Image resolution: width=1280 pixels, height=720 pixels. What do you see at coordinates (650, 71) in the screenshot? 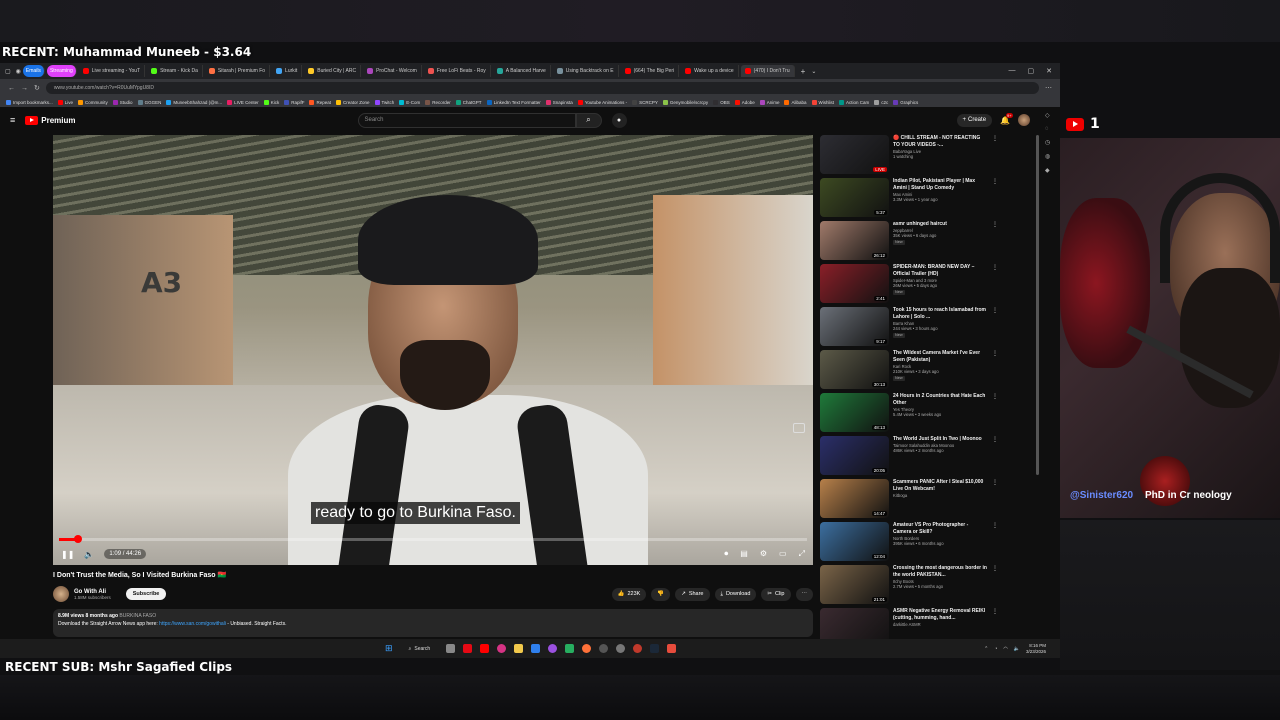
I see `browser-tab: (664) The Big Peri` at bounding box center [650, 71].